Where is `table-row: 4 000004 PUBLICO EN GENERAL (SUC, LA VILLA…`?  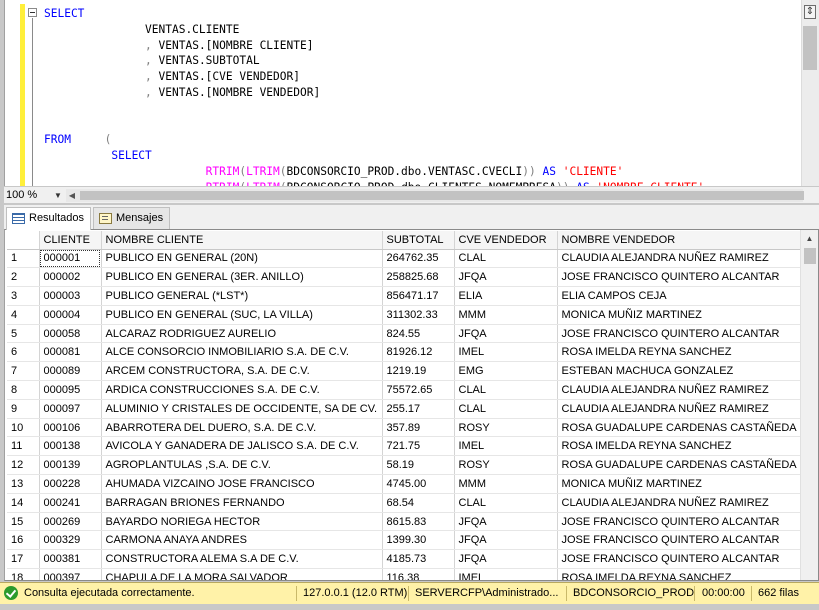 table-row: 4 000004 PUBLICO EN GENERAL (SUC, LA VILLA… is located at coordinates (404, 315).